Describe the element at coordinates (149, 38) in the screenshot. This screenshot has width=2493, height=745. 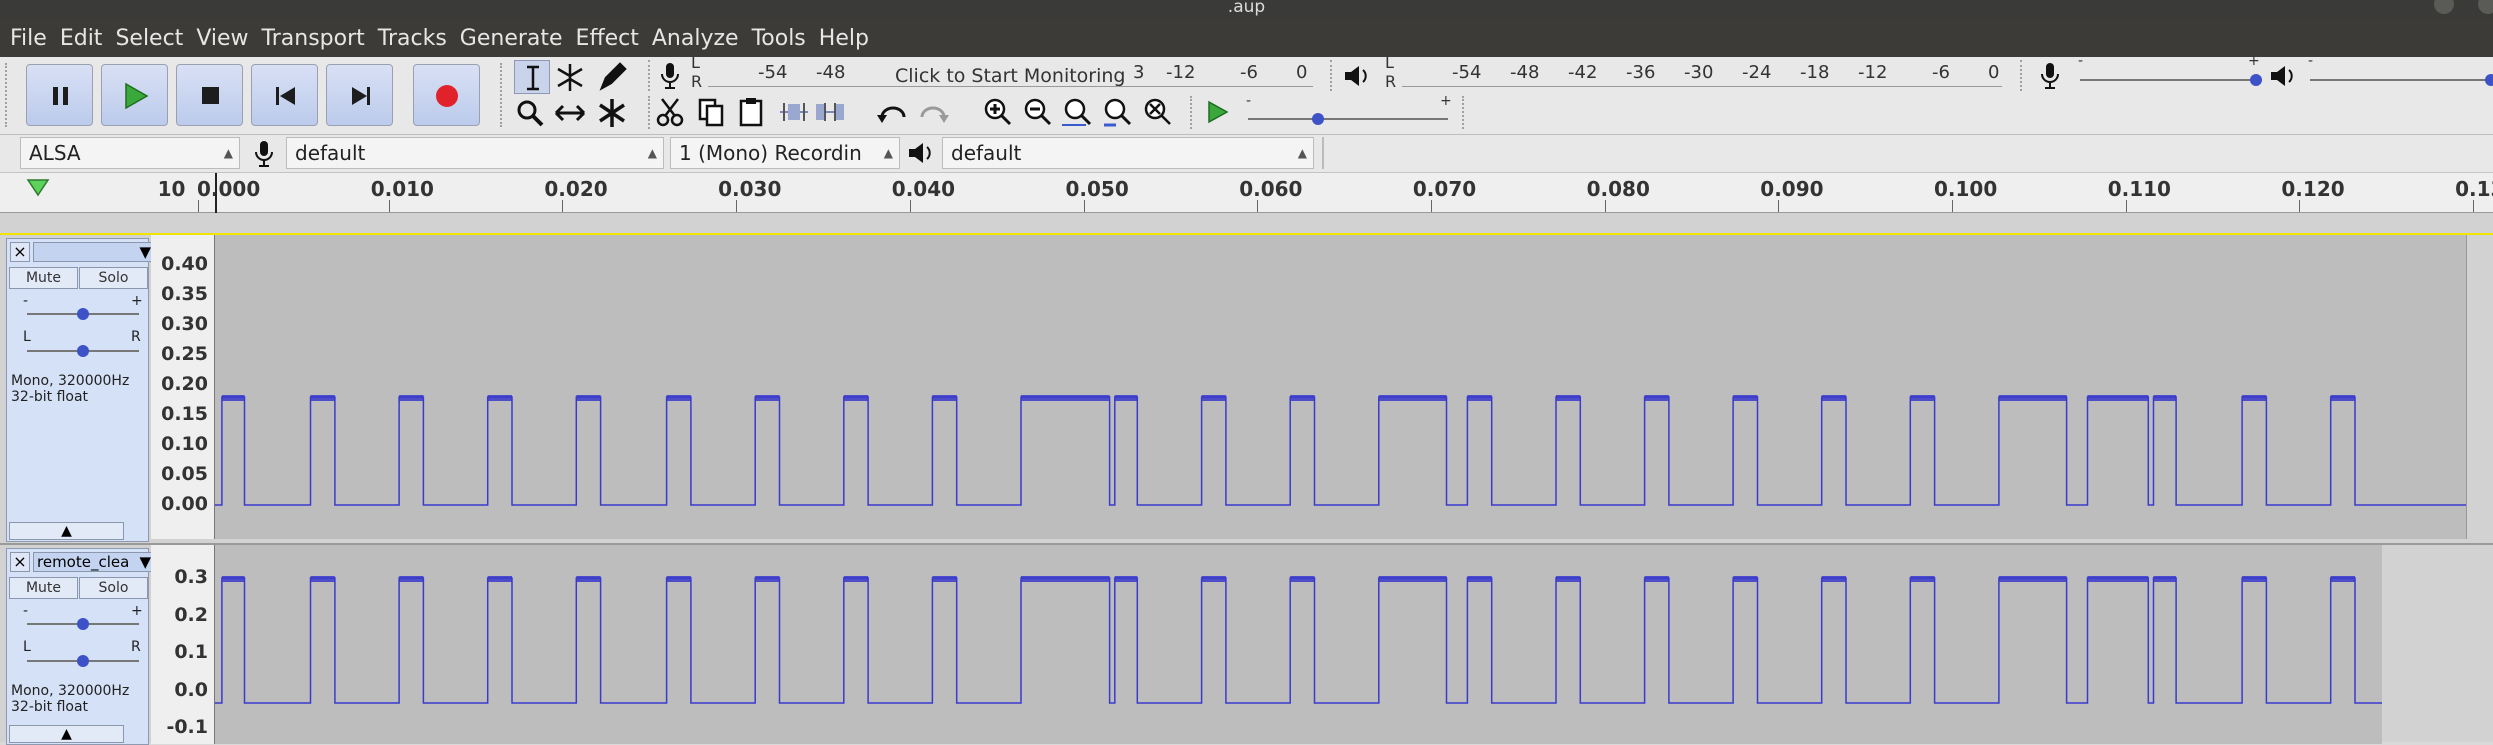
I see `menu-select: Select` at that location.